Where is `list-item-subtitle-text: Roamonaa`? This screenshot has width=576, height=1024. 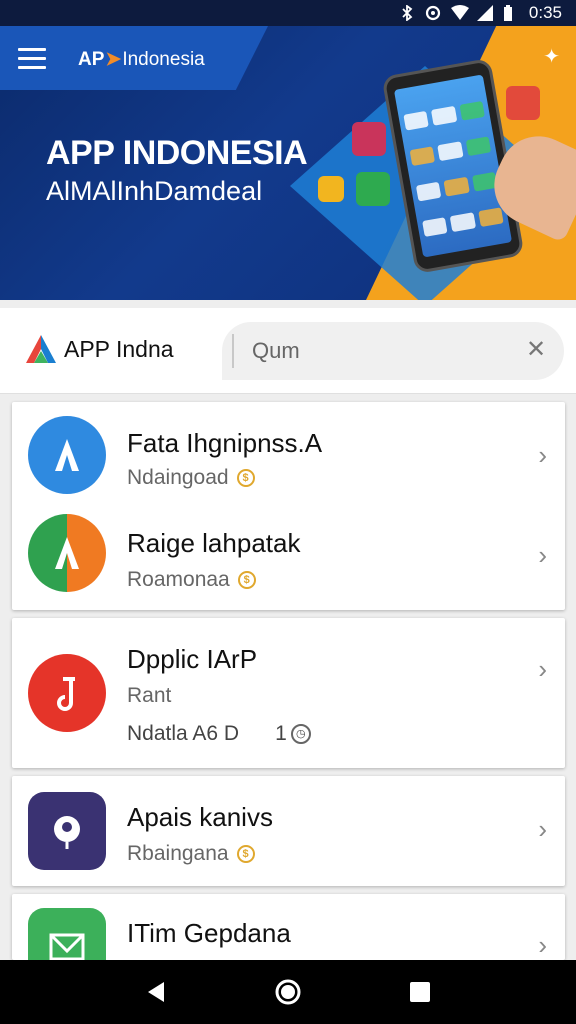 list-item-subtitle-text: Roamonaa is located at coordinates (178, 579).